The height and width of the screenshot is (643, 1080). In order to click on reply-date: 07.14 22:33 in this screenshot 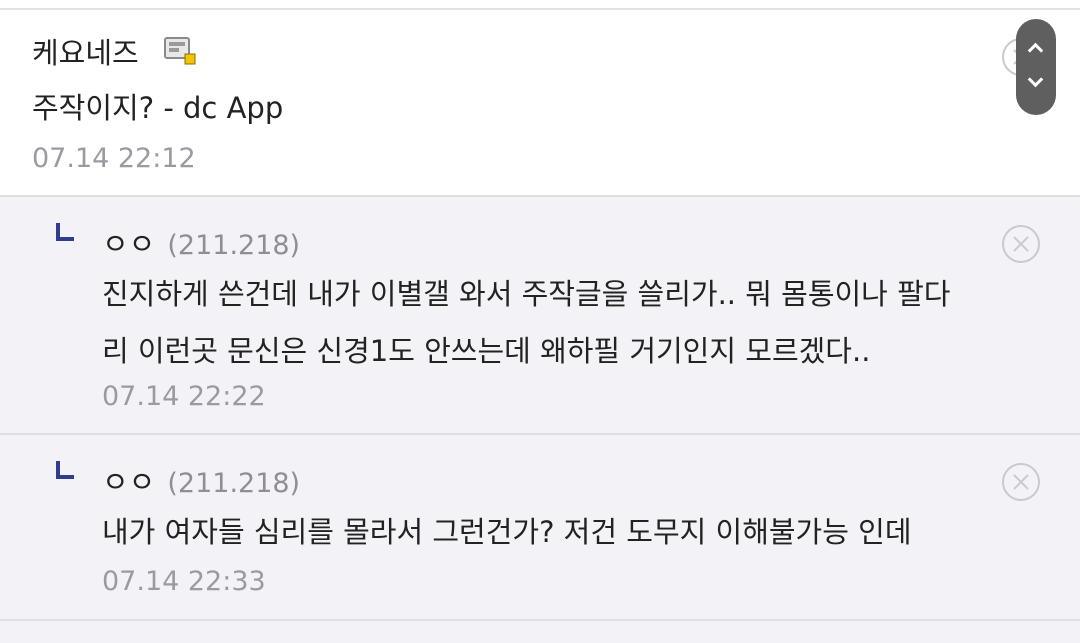, I will do `click(184, 581)`.